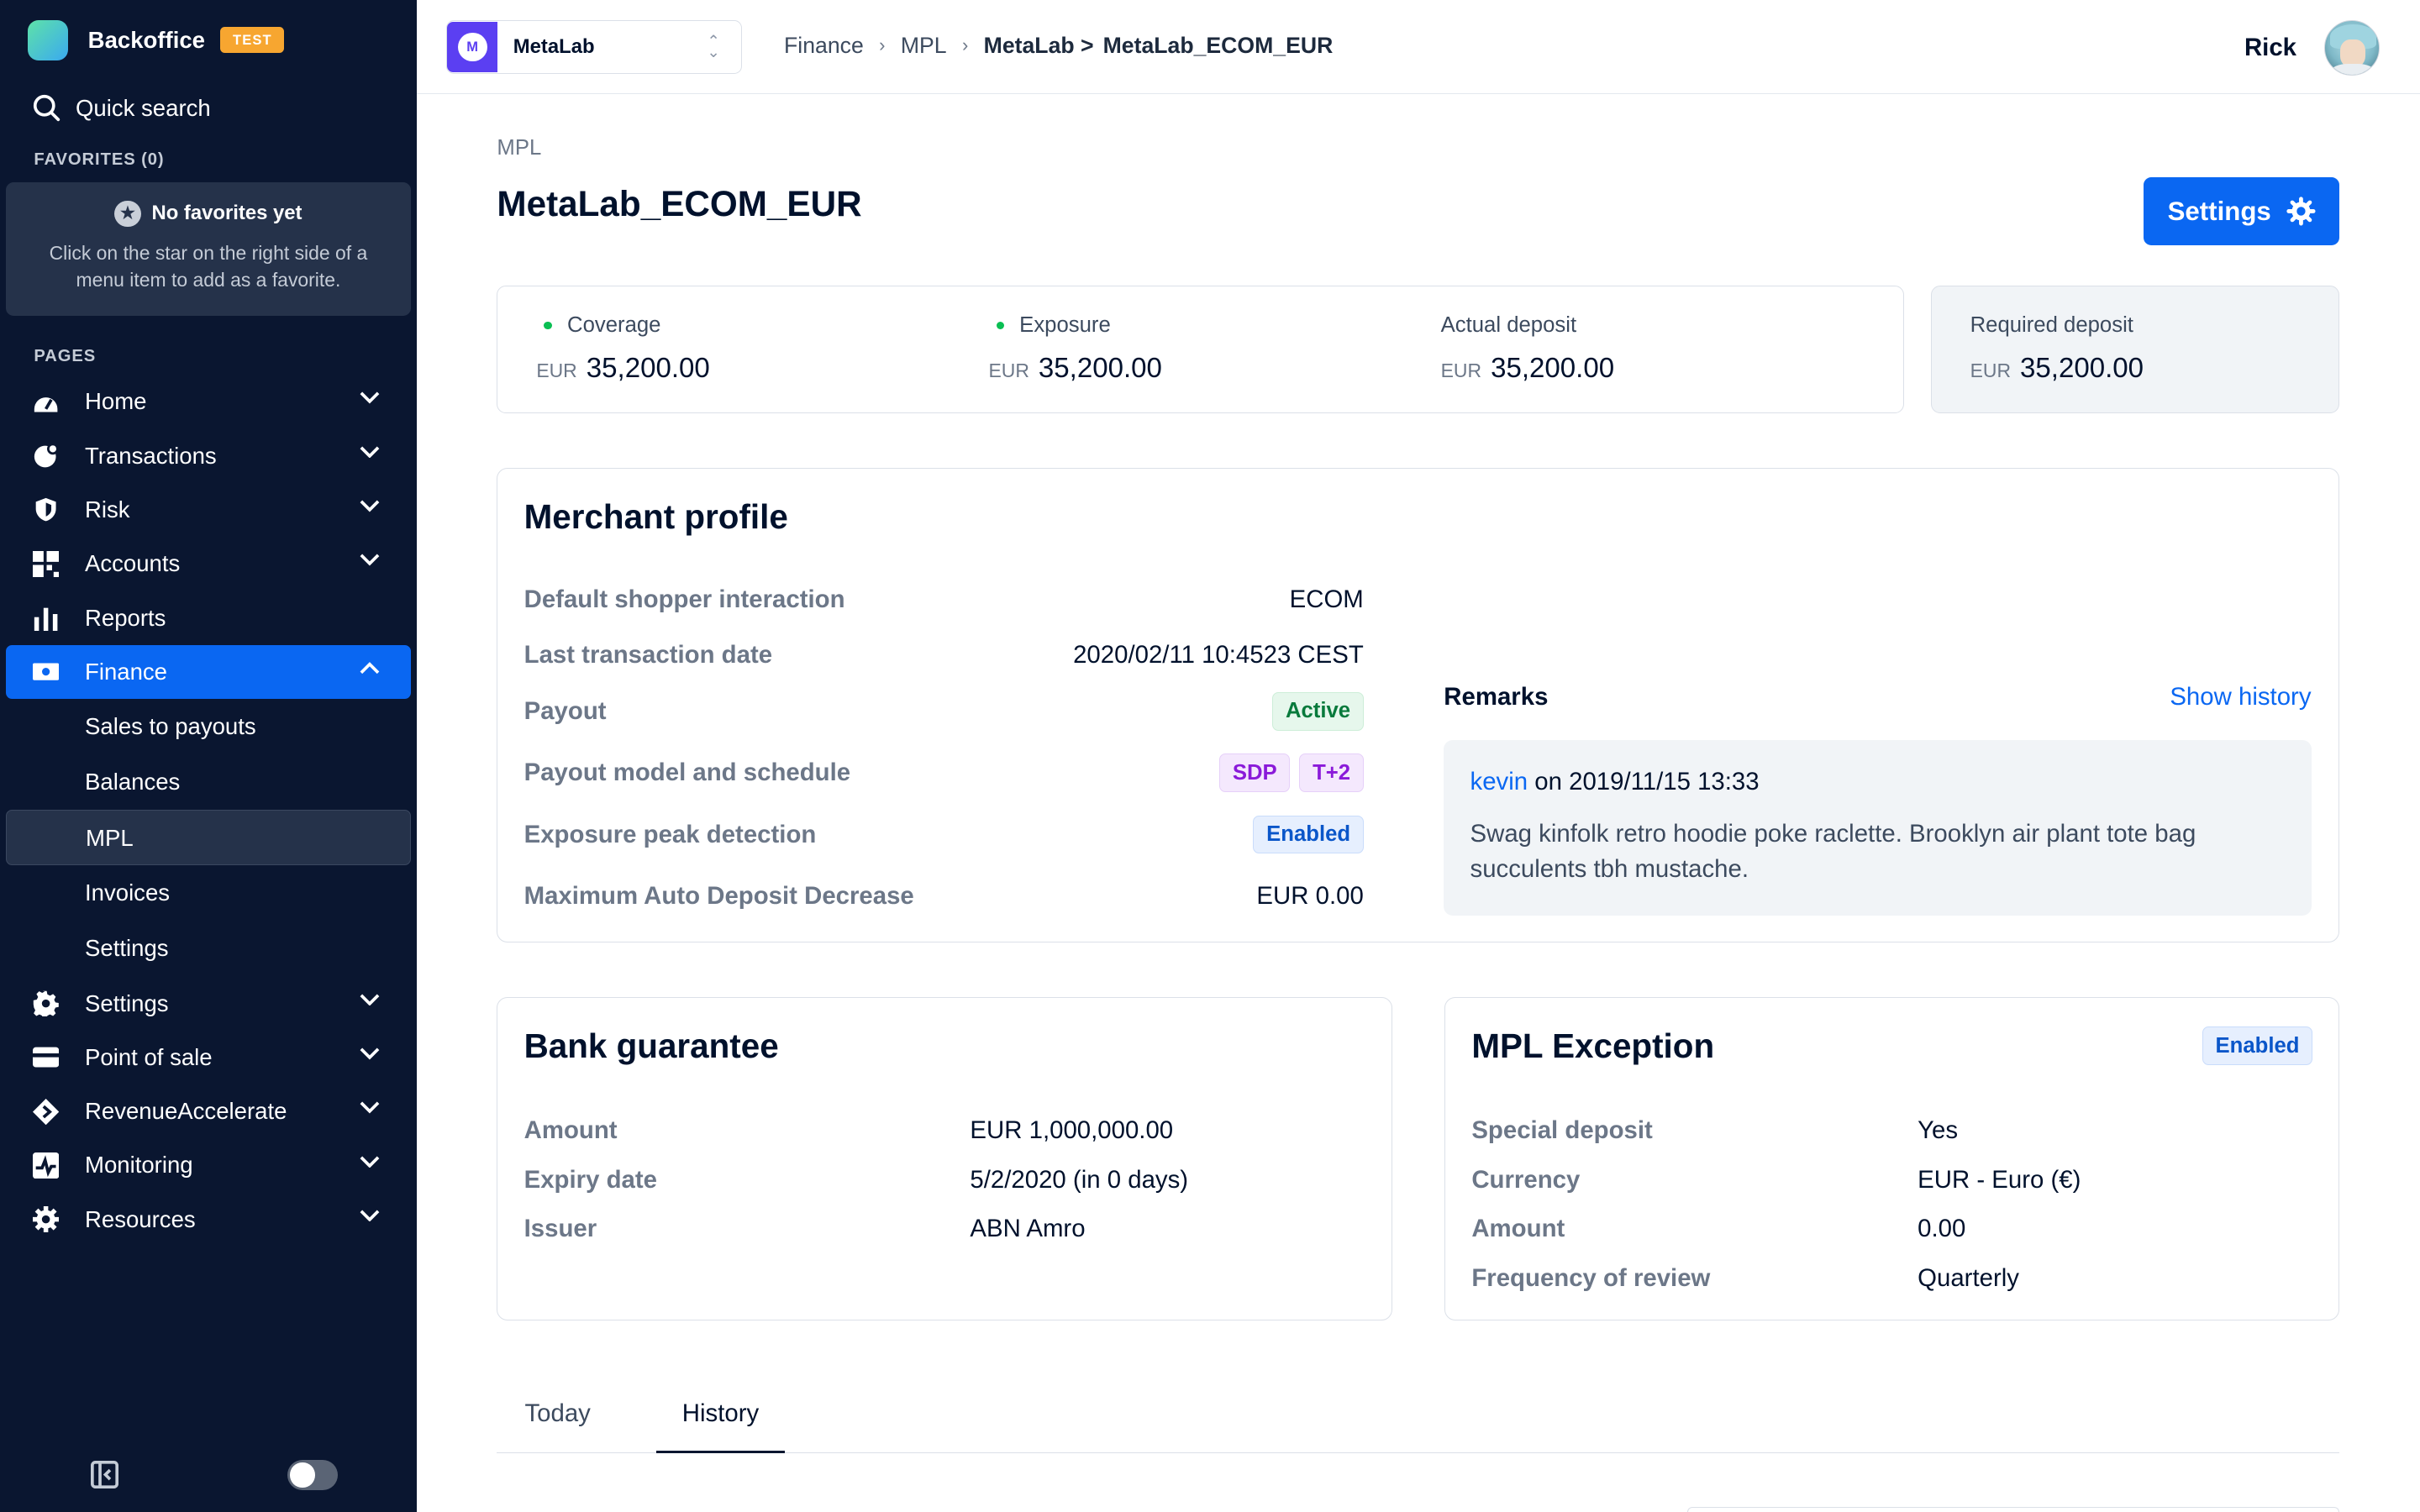 This screenshot has height=1512, width=2420. What do you see at coordinates (804, 1229) in the screenshot?
I see `bg-row-issuer: Issuer ABN Amro` at bounding box center [804, 1229].